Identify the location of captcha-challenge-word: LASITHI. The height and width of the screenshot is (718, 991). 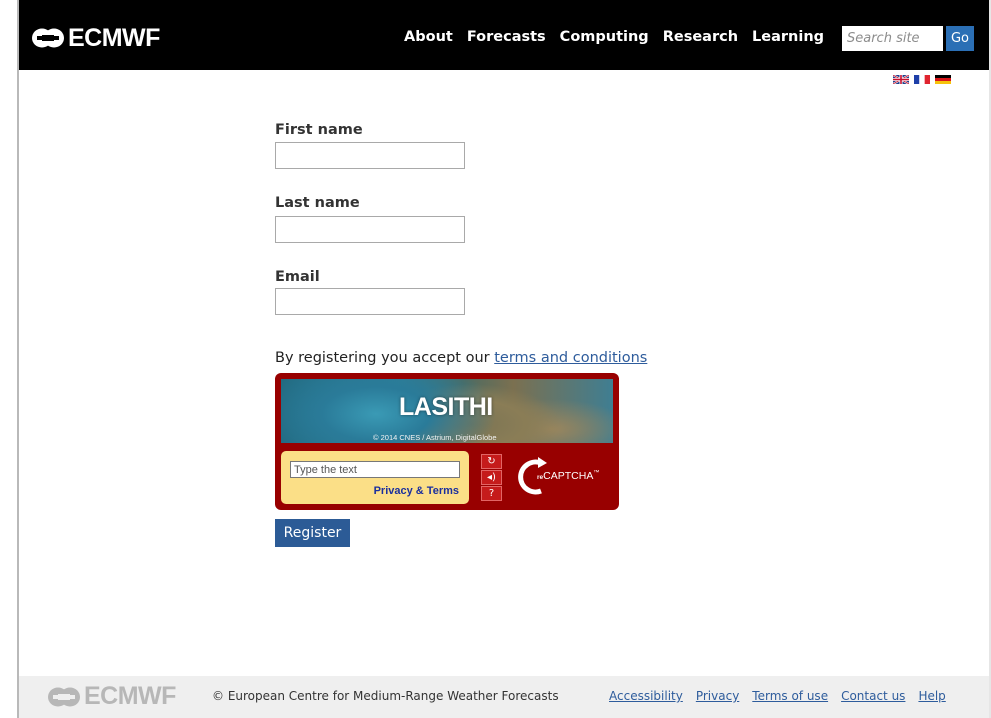
(446, 407).